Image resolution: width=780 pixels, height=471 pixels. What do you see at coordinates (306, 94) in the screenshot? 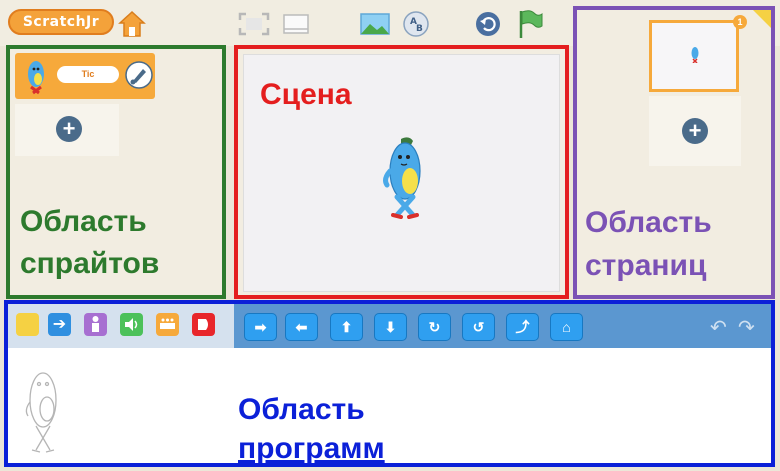
I see `stage-area-label: Сцена` at bounding box center [306, 94].